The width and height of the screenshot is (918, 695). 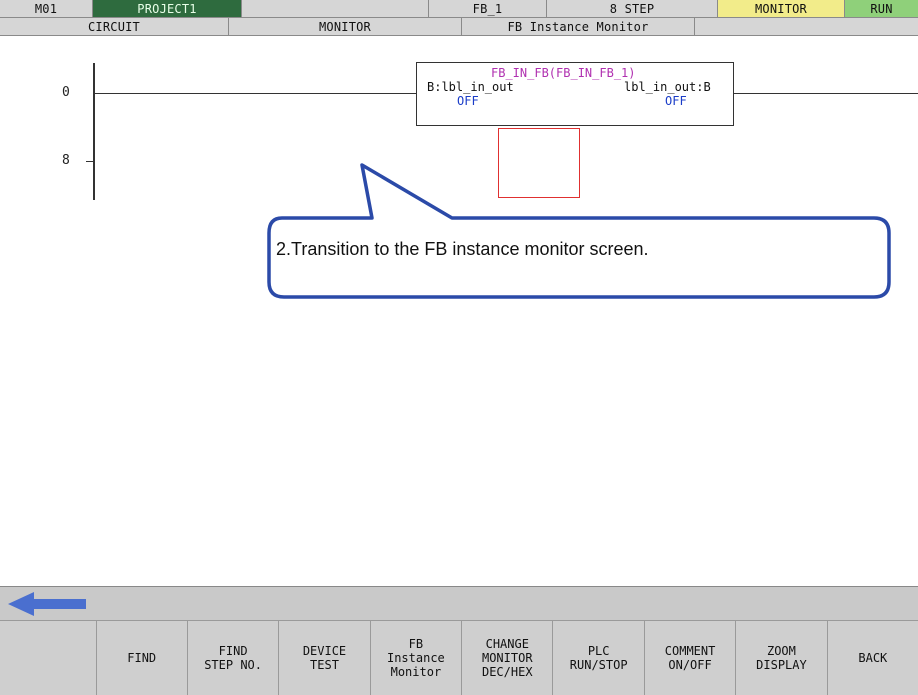 What do you see at coordinates (255, 93) in the screenshot?
I see `rung-line-left` at bounding box center [255, 93].